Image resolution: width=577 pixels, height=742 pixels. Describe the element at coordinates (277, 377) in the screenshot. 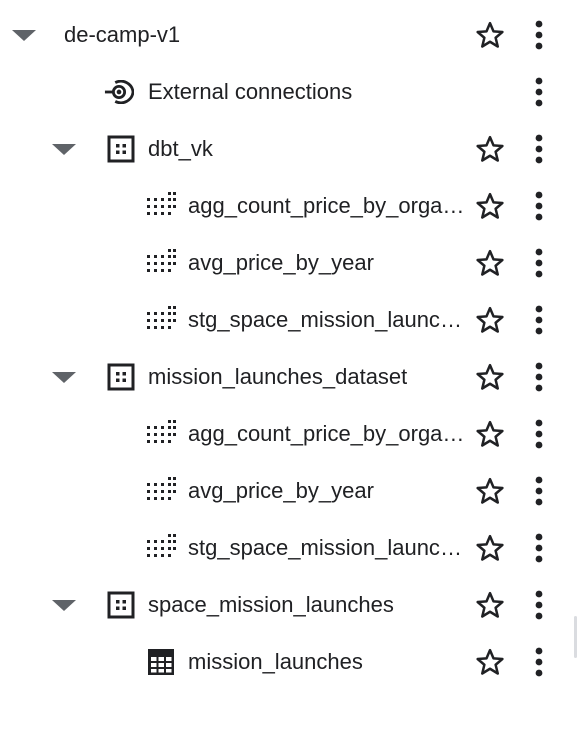

I see `dataset-label: mission_launches_dataset` at that location.